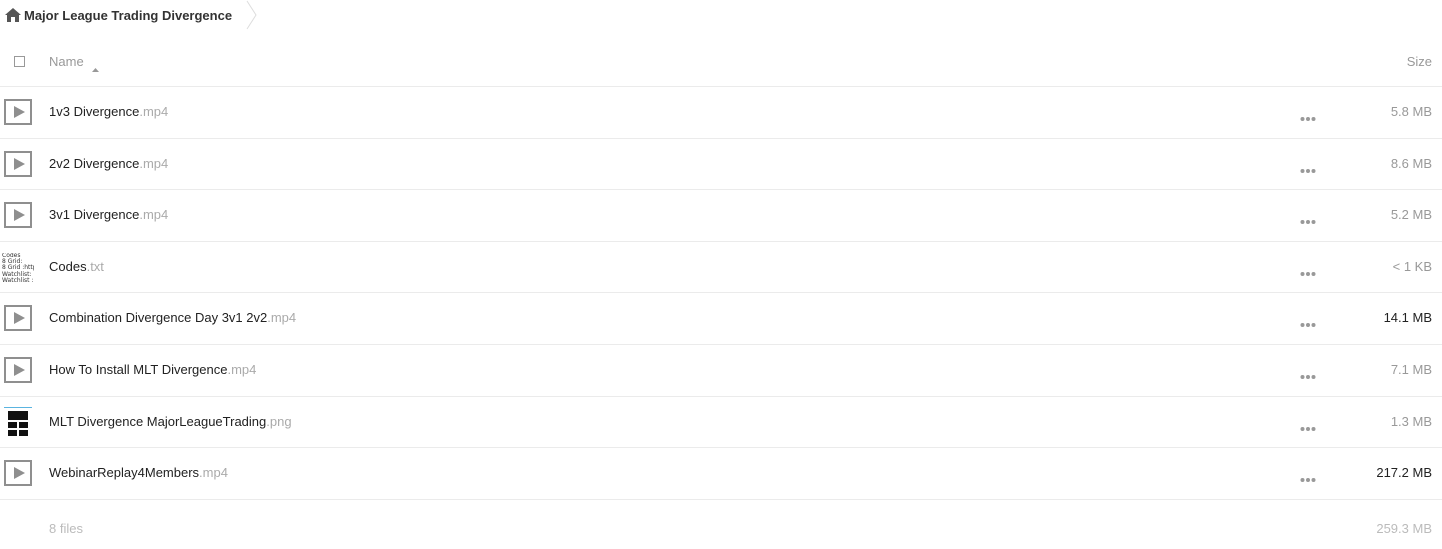 This screenshot has height=549, width=1442. What do you see at coordinates (721, 474) in the screenshot?
I see `file-row: WebinarReplay4Members.mp4 217.2 MB` at bounding box center [721, 474].